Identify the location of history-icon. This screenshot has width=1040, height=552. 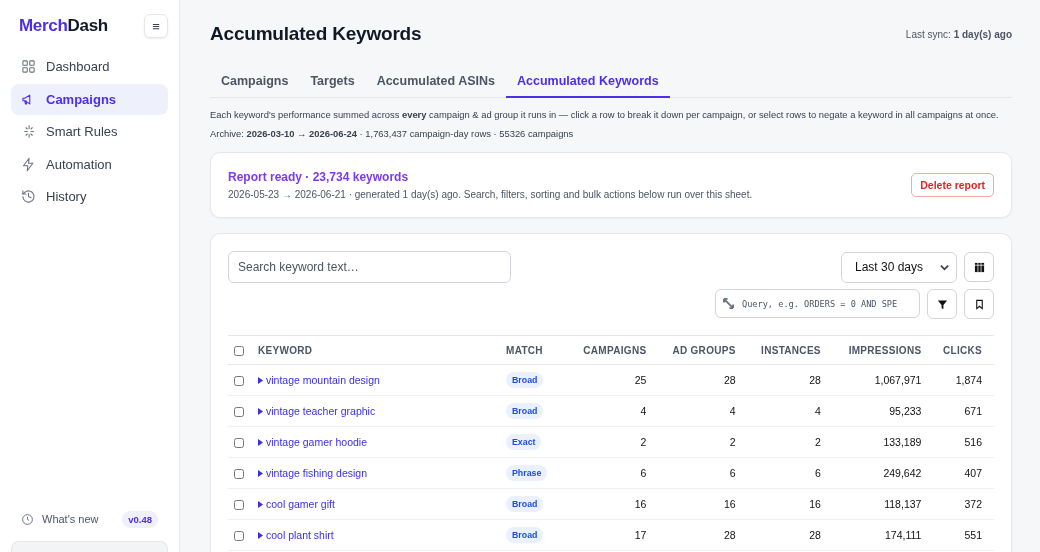
(28, 196).